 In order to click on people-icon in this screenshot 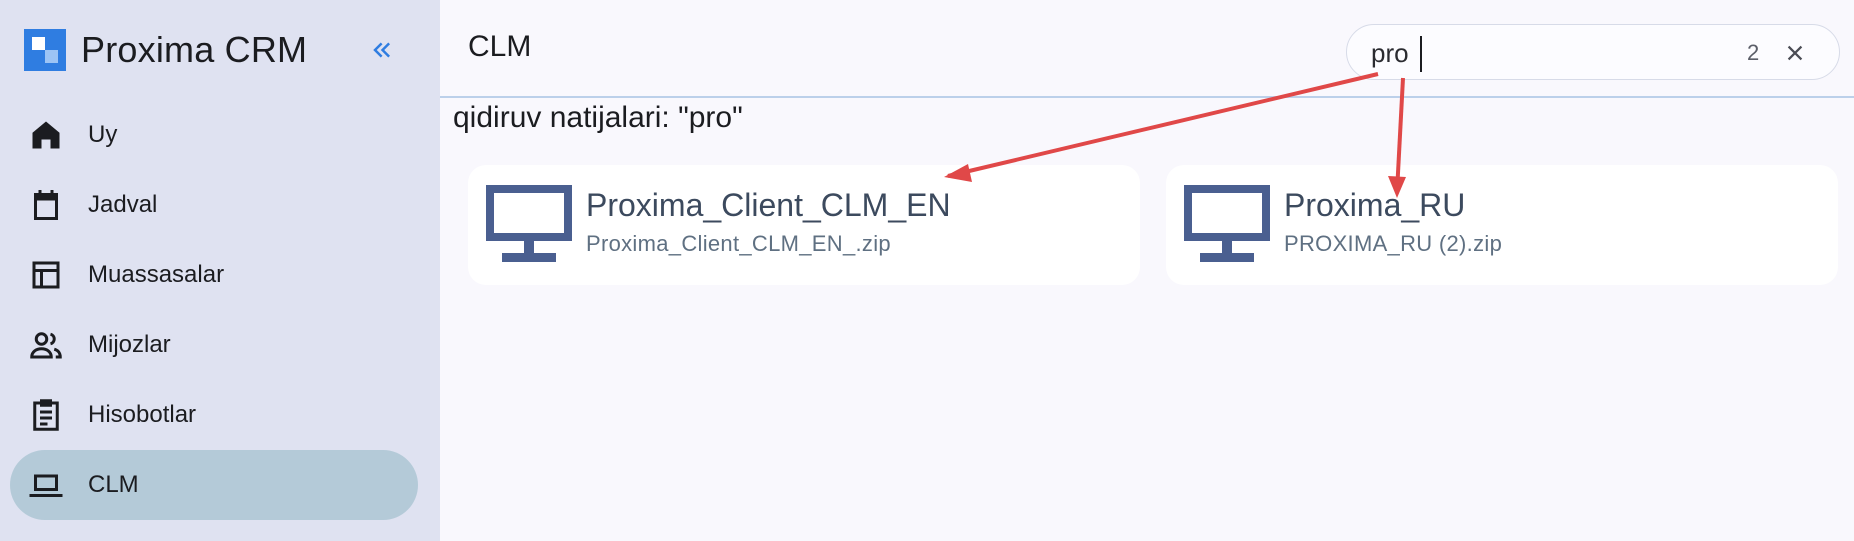, I will do `click(46, 345)`.